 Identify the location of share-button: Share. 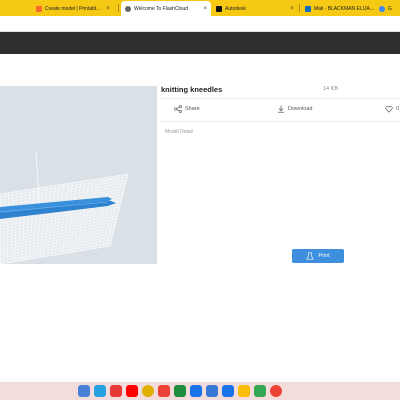
(187, 109).